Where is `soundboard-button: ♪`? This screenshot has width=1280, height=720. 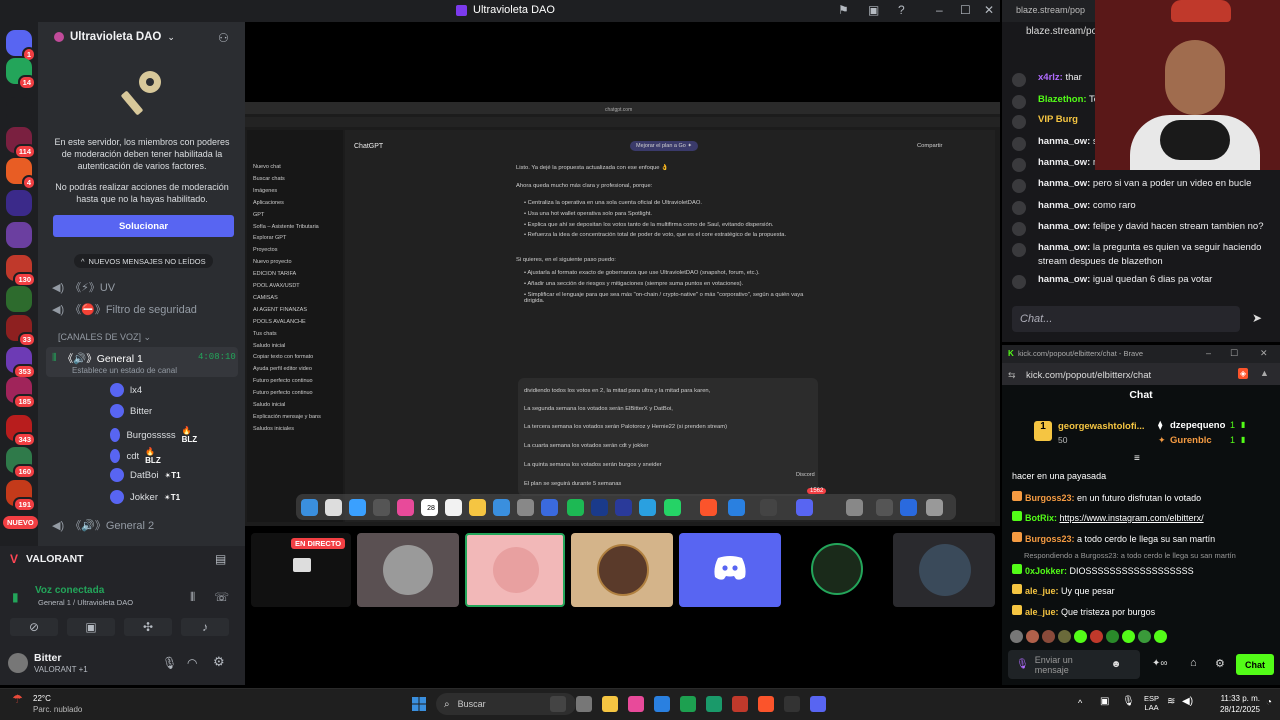
soundboard-button: ♪ is located at coordinates (205, 627).